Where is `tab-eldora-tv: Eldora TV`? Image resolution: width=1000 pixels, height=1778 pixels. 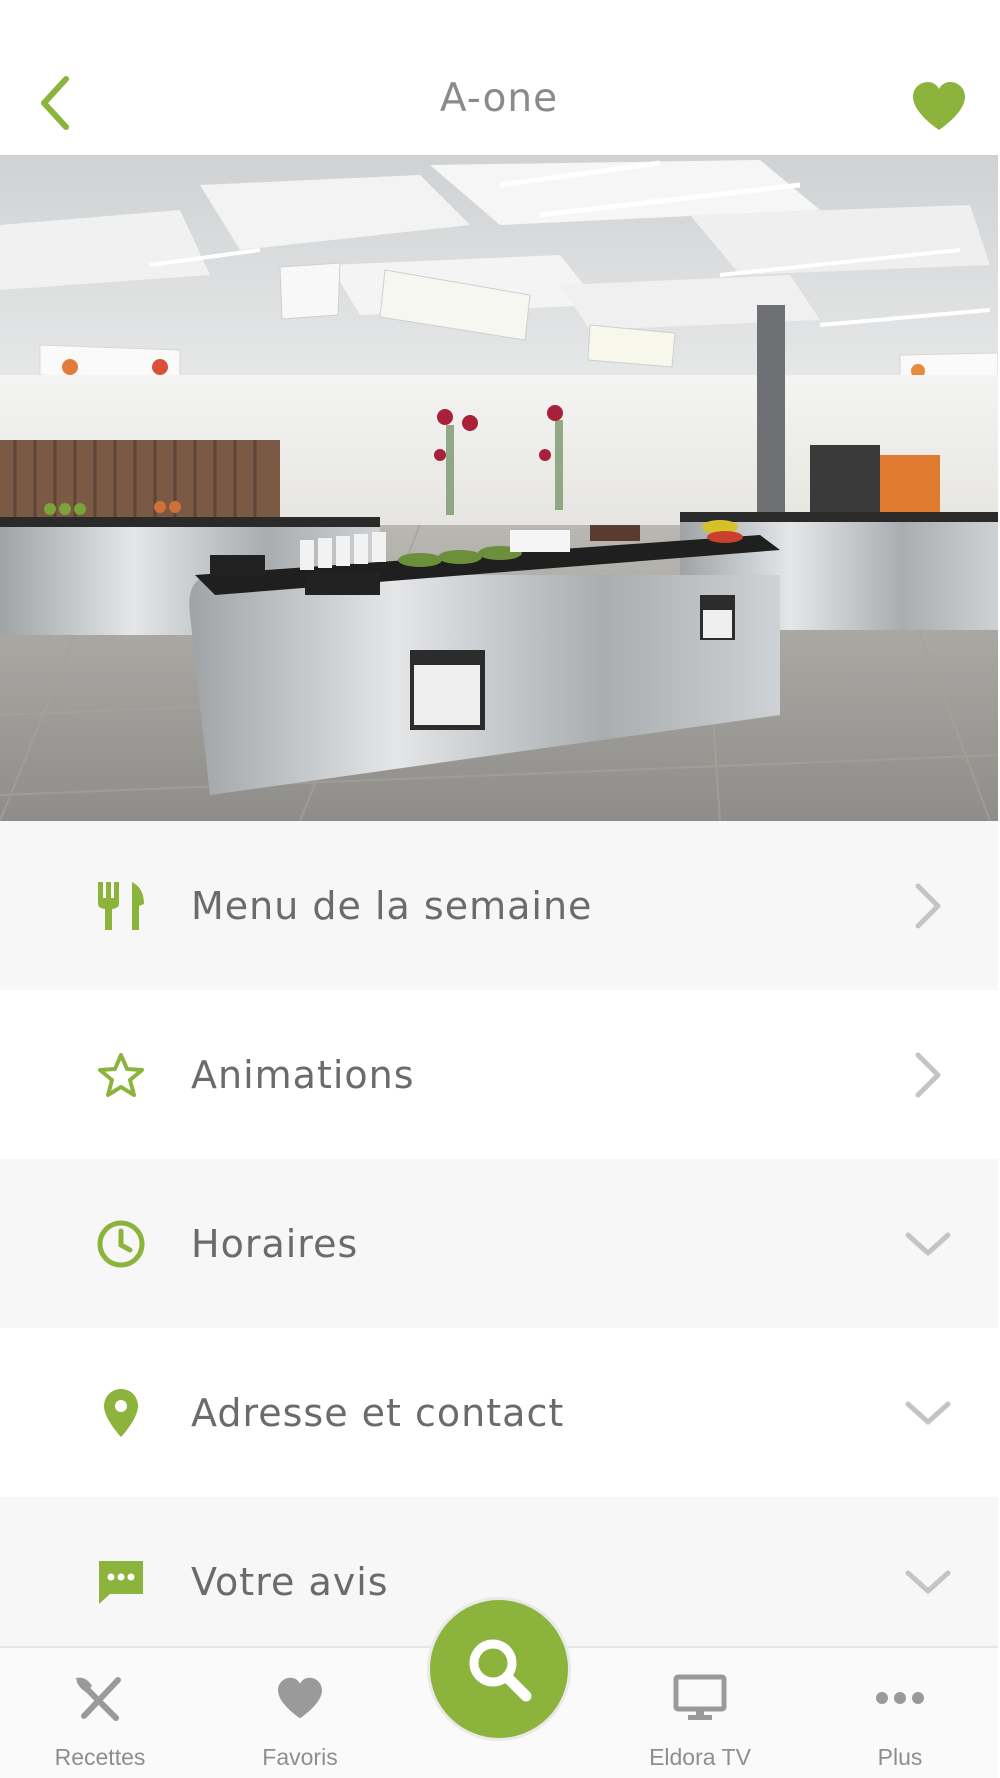 tab-eldora-tv: Eldora TV is located at coordinates (700, 1713).